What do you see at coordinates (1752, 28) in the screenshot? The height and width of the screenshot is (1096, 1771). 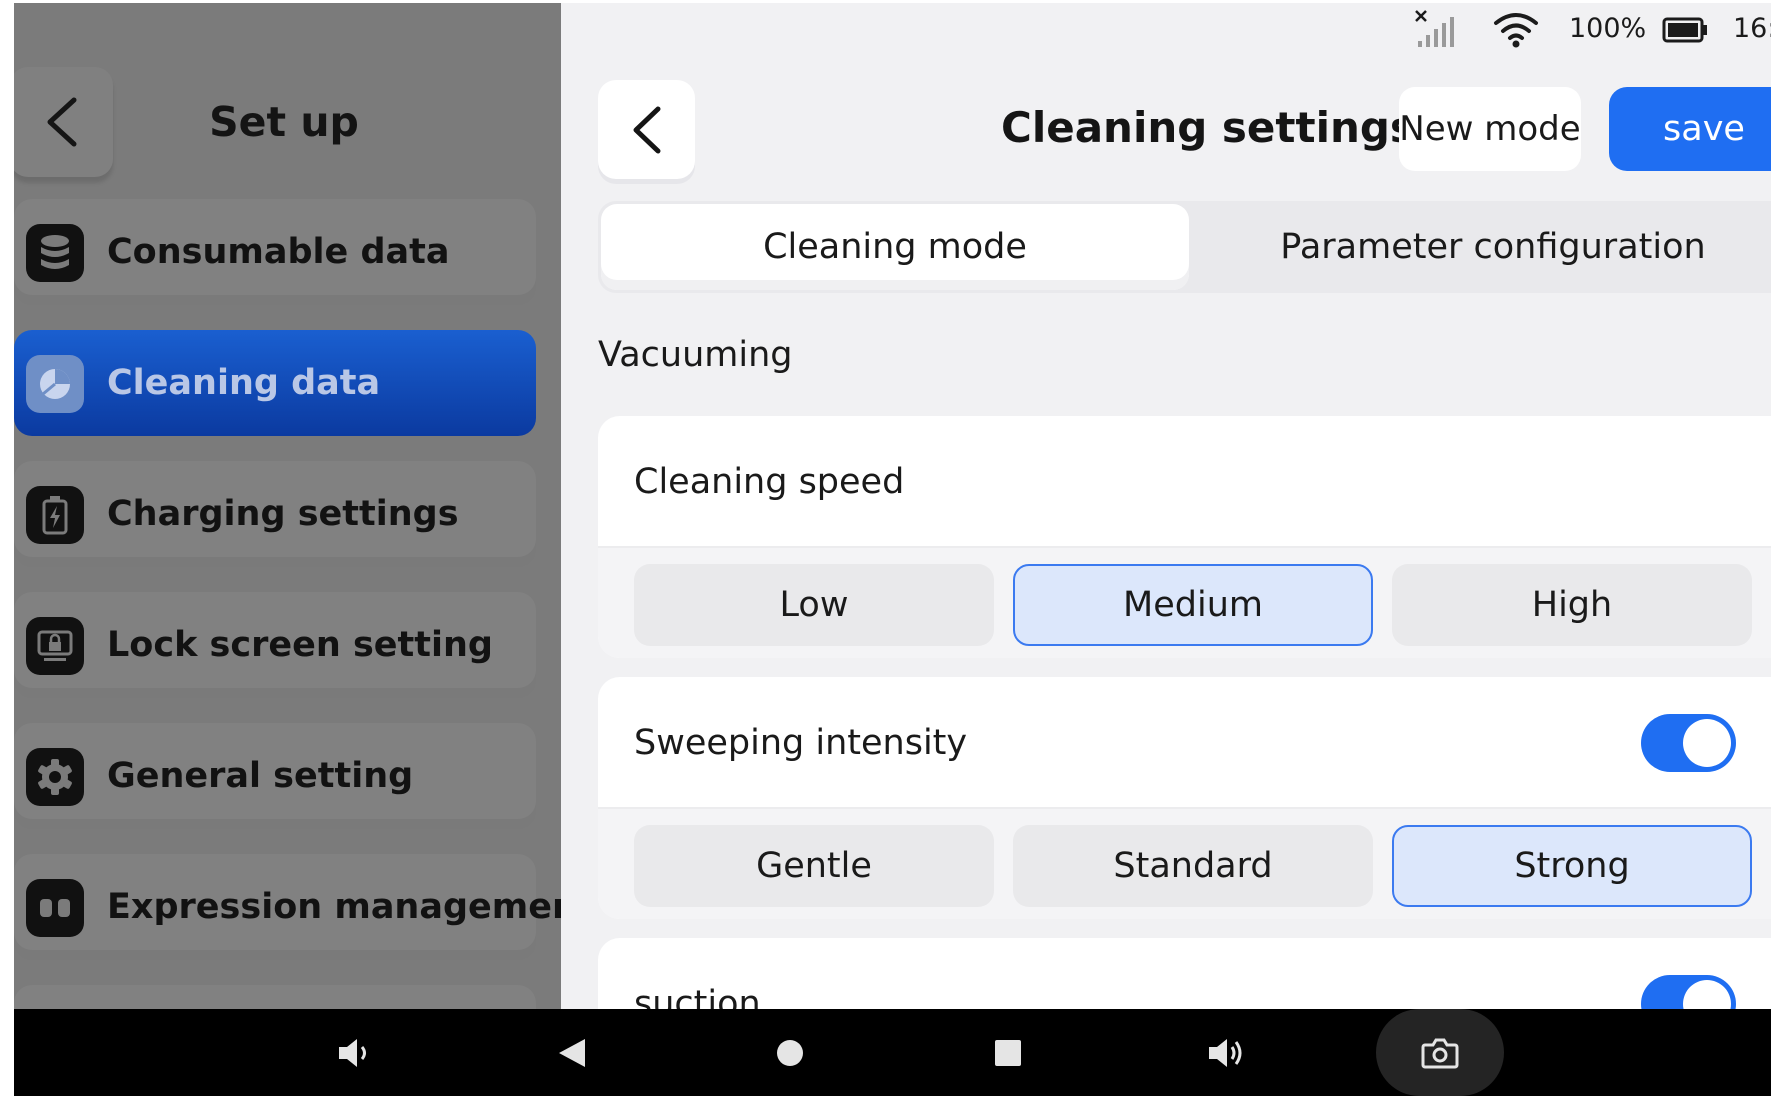 I see `clock: 16:2` at bounding box center [1752, 28].